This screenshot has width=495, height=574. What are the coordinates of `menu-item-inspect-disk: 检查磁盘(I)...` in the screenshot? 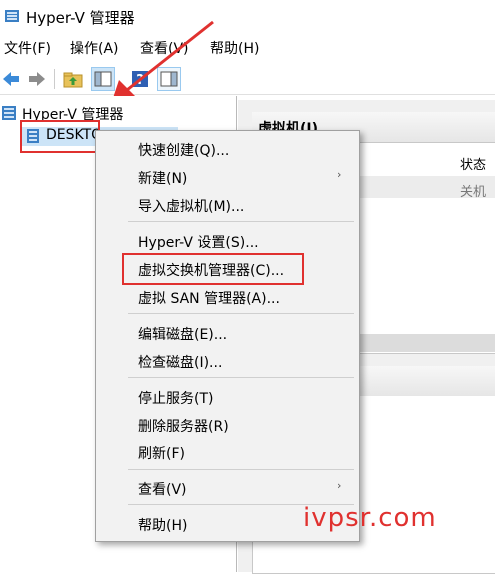 It's located at (180, 362).